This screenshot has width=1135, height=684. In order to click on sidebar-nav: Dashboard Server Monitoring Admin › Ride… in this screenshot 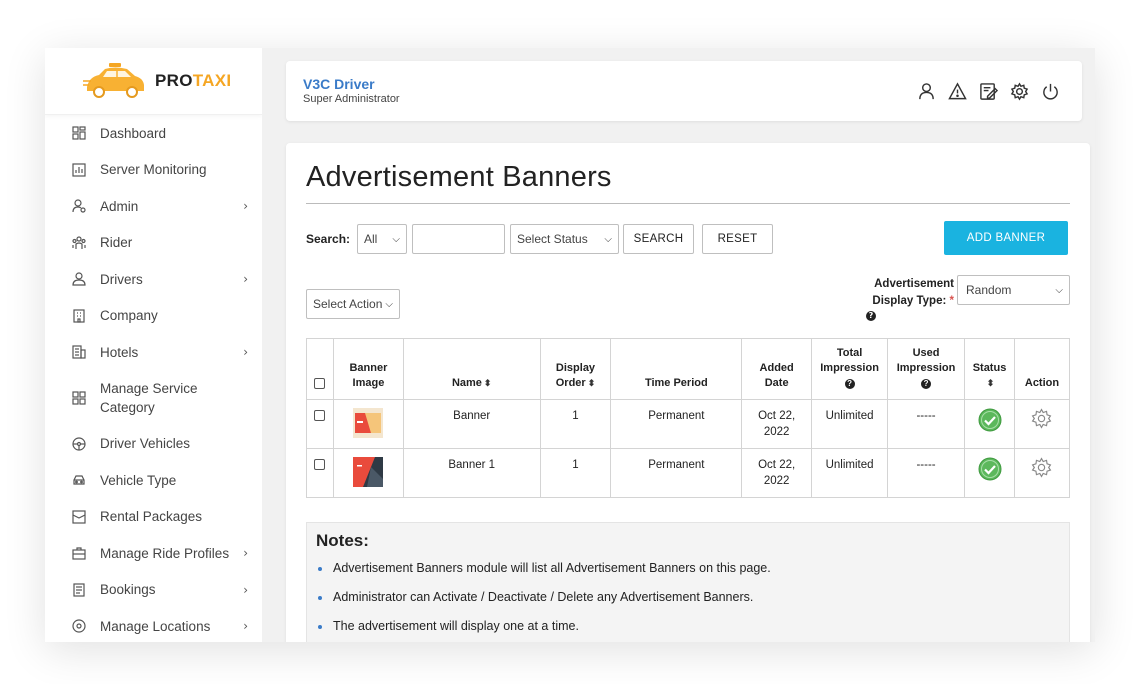, I will do `click(153, 378)`.